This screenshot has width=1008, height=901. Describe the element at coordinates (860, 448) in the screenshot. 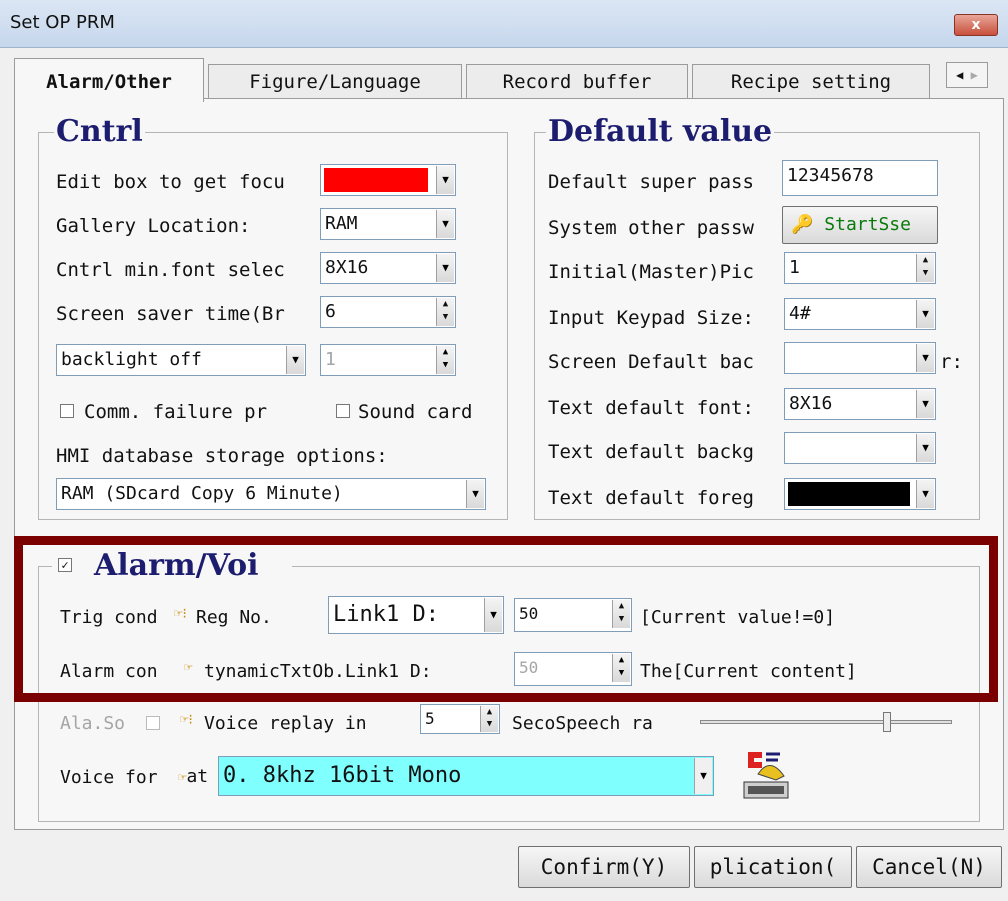

I see `text-bg-combo: ▼` at that location.